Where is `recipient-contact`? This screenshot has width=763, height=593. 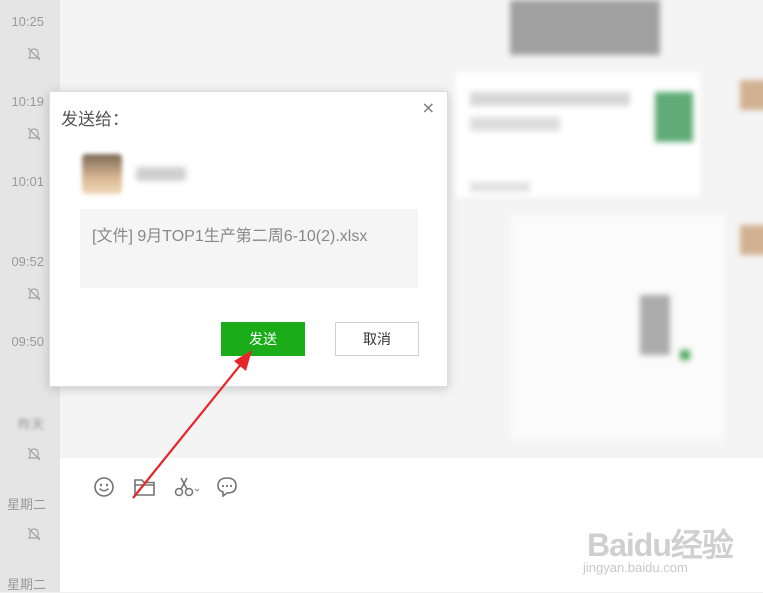
recipient-contact is located at coordinates (250, 176).